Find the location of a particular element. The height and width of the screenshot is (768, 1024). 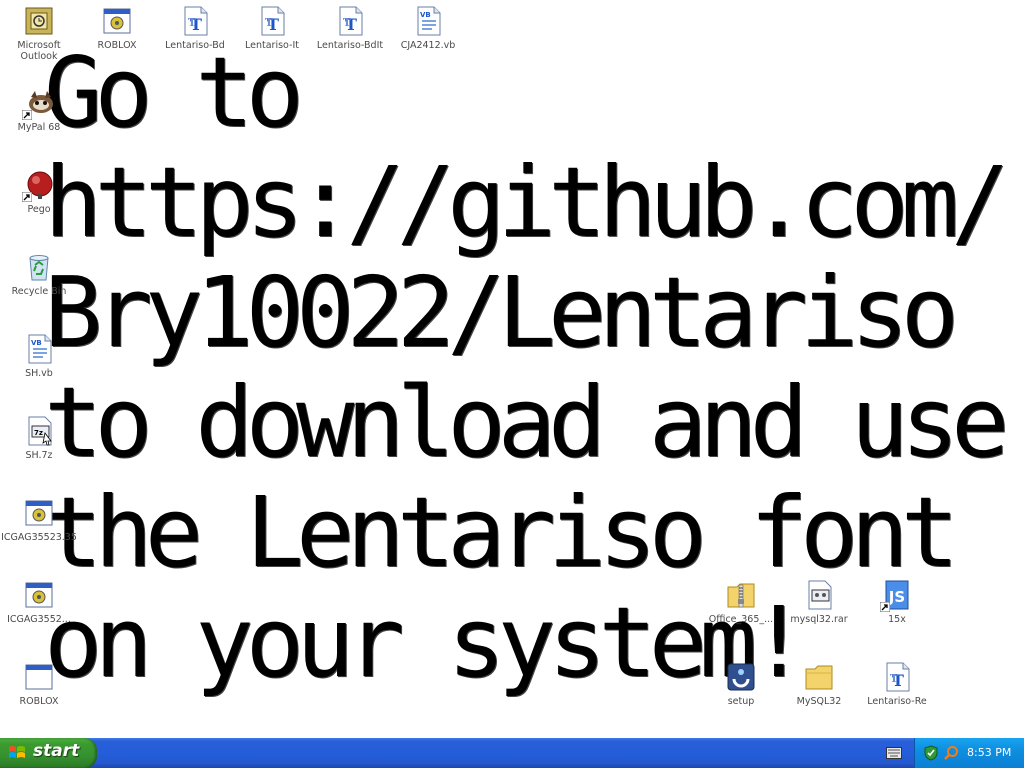

start-button: start is located at coordinates (48, 753).